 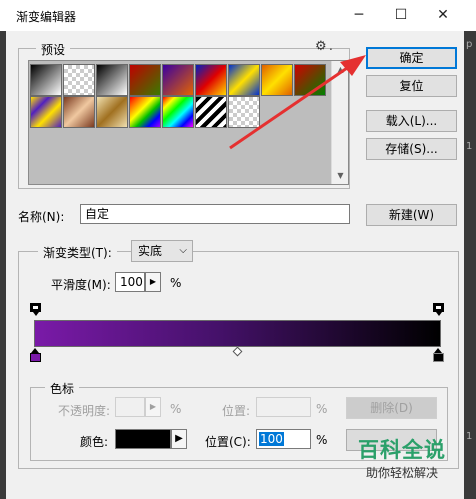 What do you see at coordinates (438, 309) in the screenshot?
I see `opacity-stop-right` at bounding box center [438, 309].